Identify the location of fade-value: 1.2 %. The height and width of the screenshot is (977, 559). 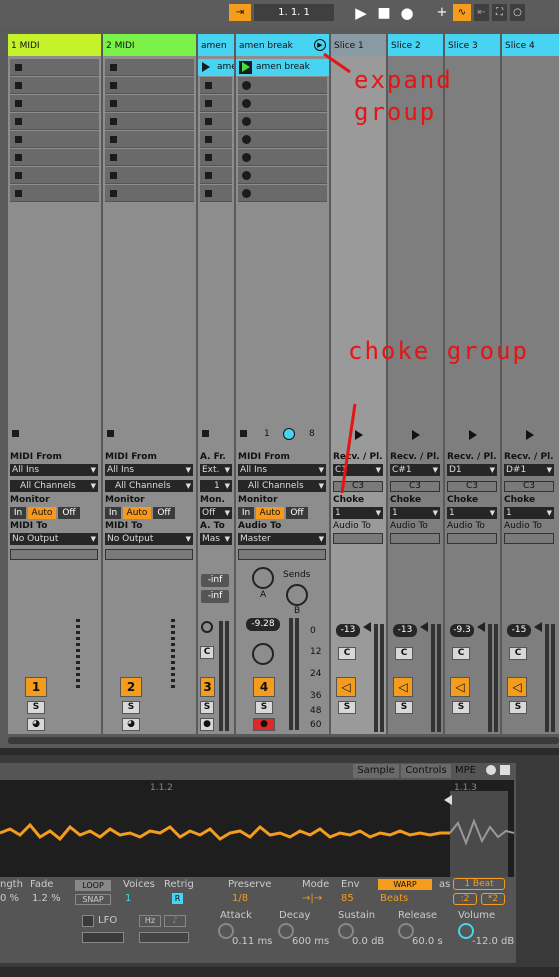
(46, 898).